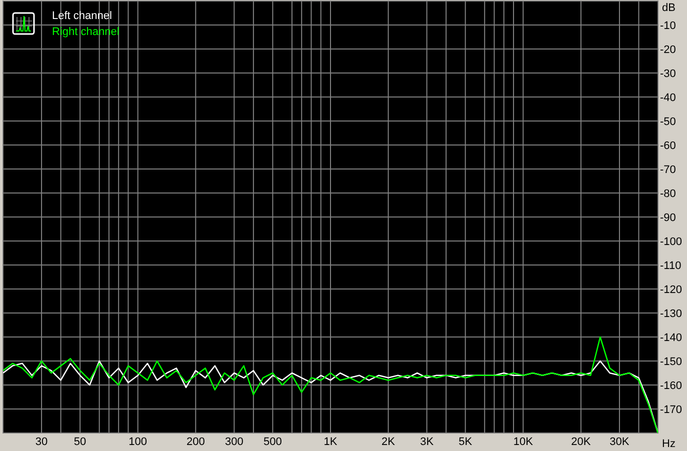 The image size is (687, 451). Describe the element at coordinates (86, 32) in the screenshot. I see `legend-label: Right channel` at that location.